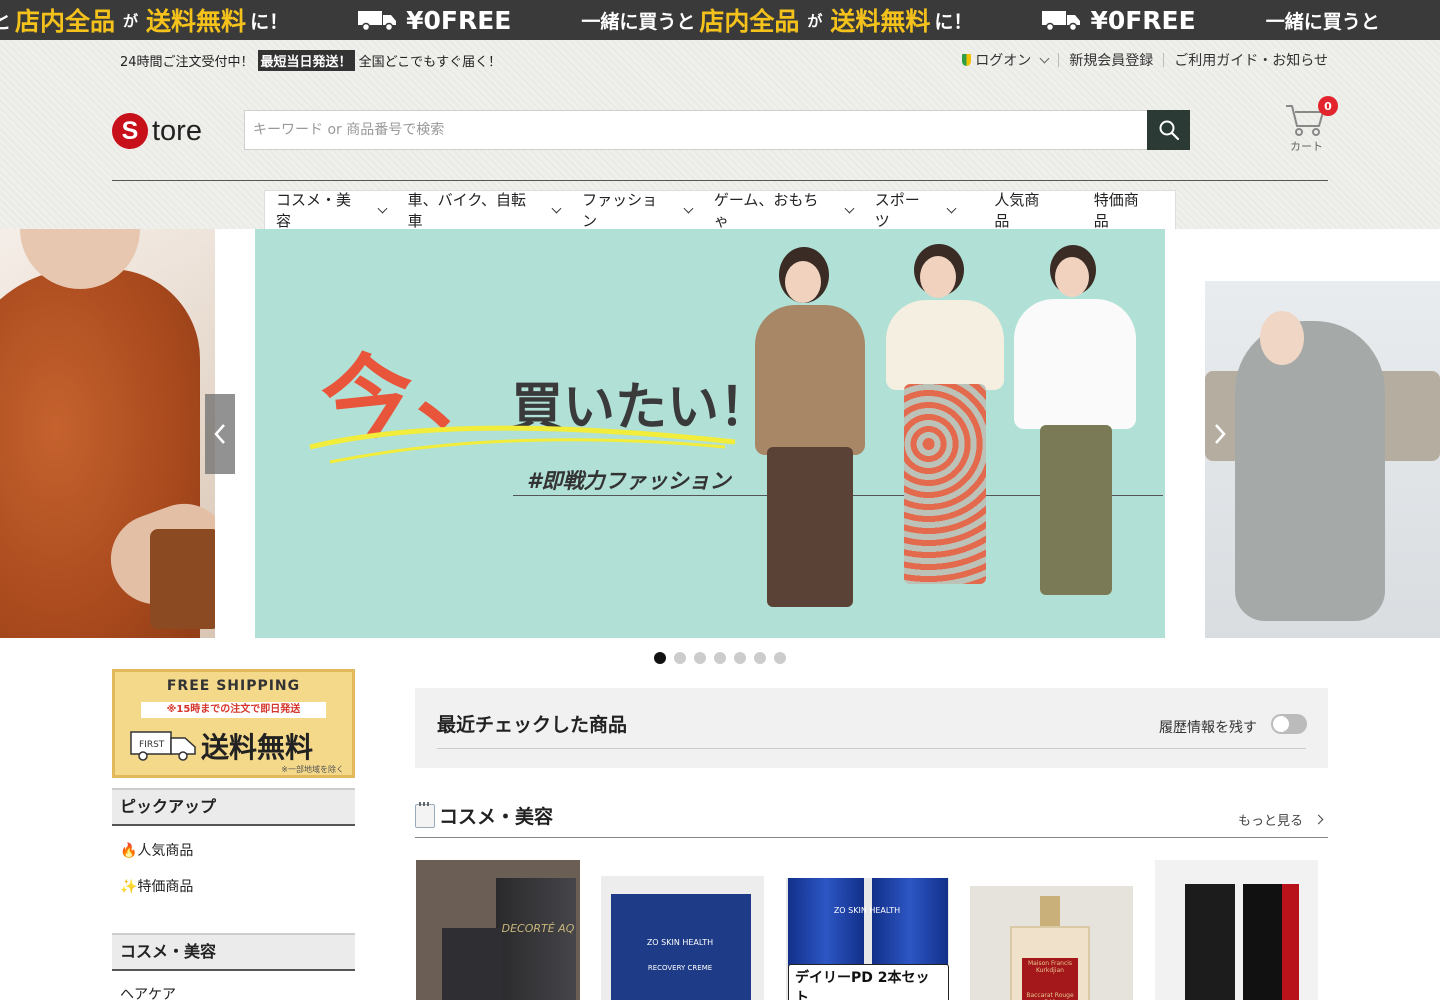 The height and width of the screenshot is (1000, 1440). I want to click on product-subtitle: Baccarat Rouge 540, so click(1050, 996).